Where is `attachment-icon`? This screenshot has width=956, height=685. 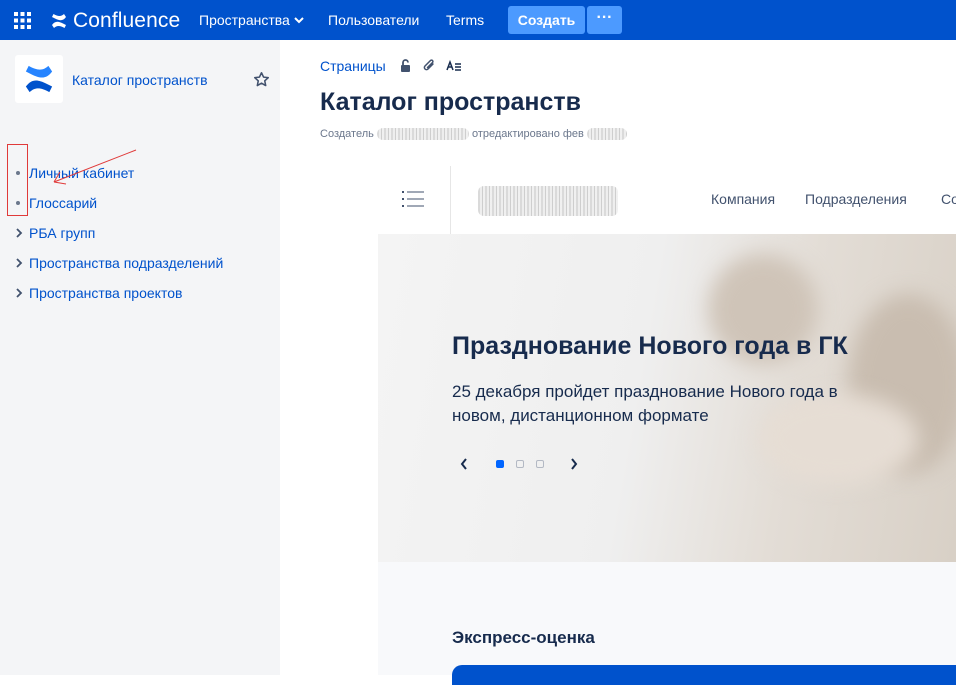 attachment-icon is located at coordinates (430, 66).